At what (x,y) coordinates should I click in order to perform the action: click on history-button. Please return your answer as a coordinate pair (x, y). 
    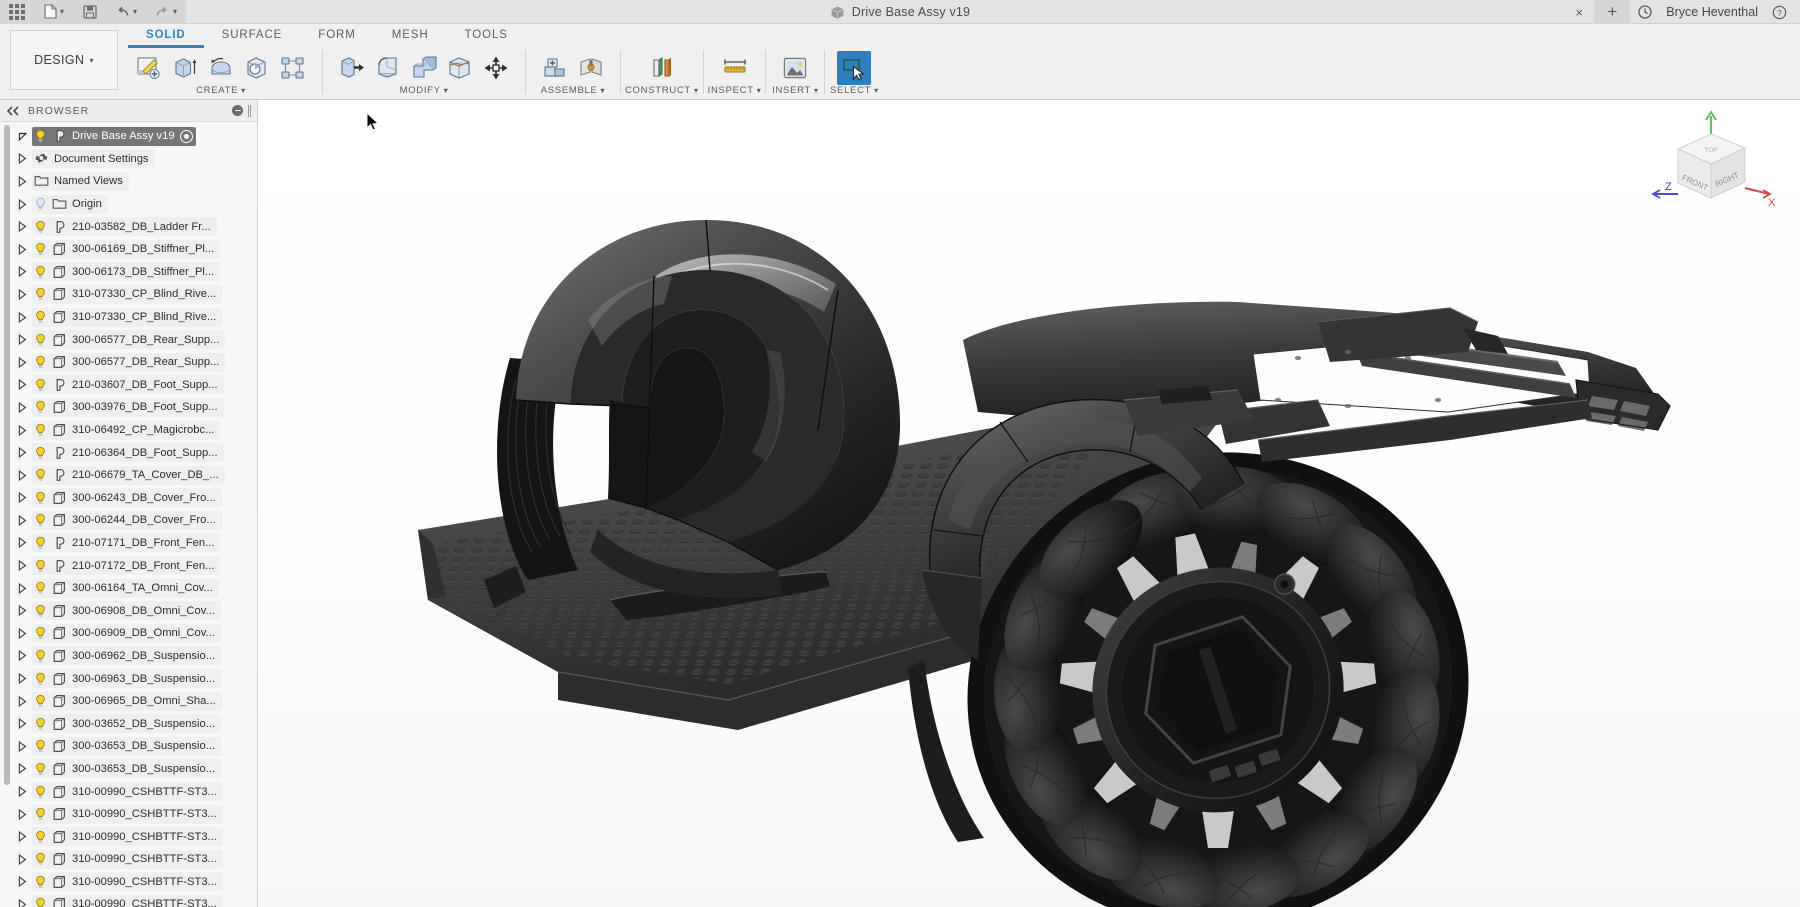
    Looking at the image, I should click on (1645, 12).